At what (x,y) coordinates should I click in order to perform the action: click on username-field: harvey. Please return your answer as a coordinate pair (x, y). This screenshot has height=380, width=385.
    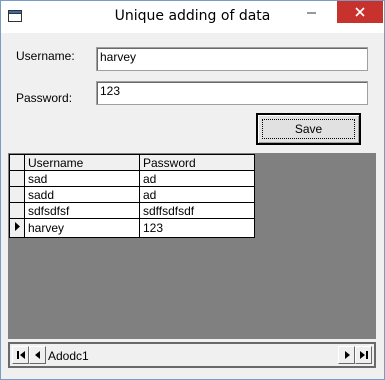
    Looking at the image, I should click on (232, 59).